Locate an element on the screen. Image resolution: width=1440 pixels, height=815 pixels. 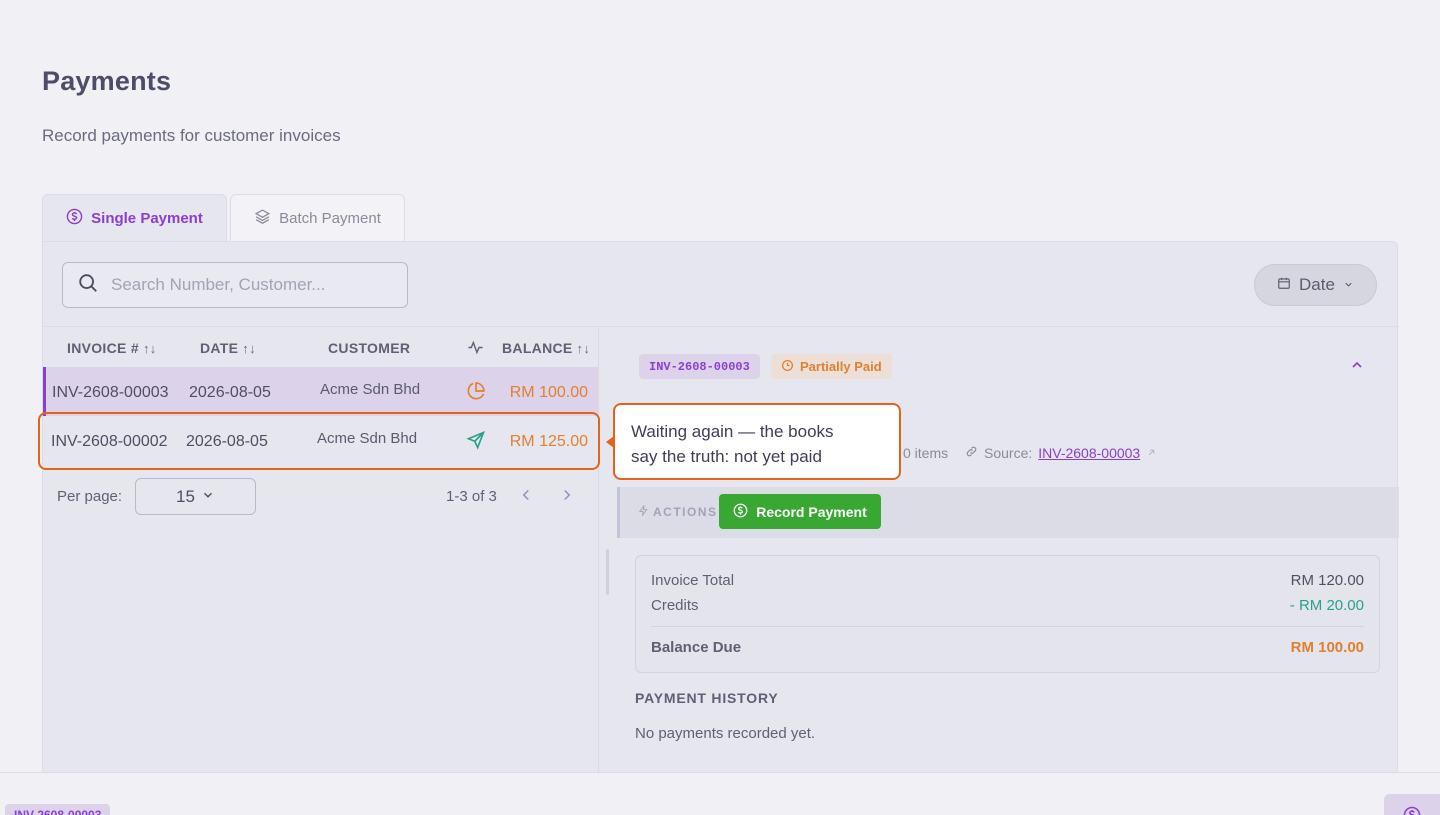
record-payment-button: Record Payment is located at coordinates (800, 511).